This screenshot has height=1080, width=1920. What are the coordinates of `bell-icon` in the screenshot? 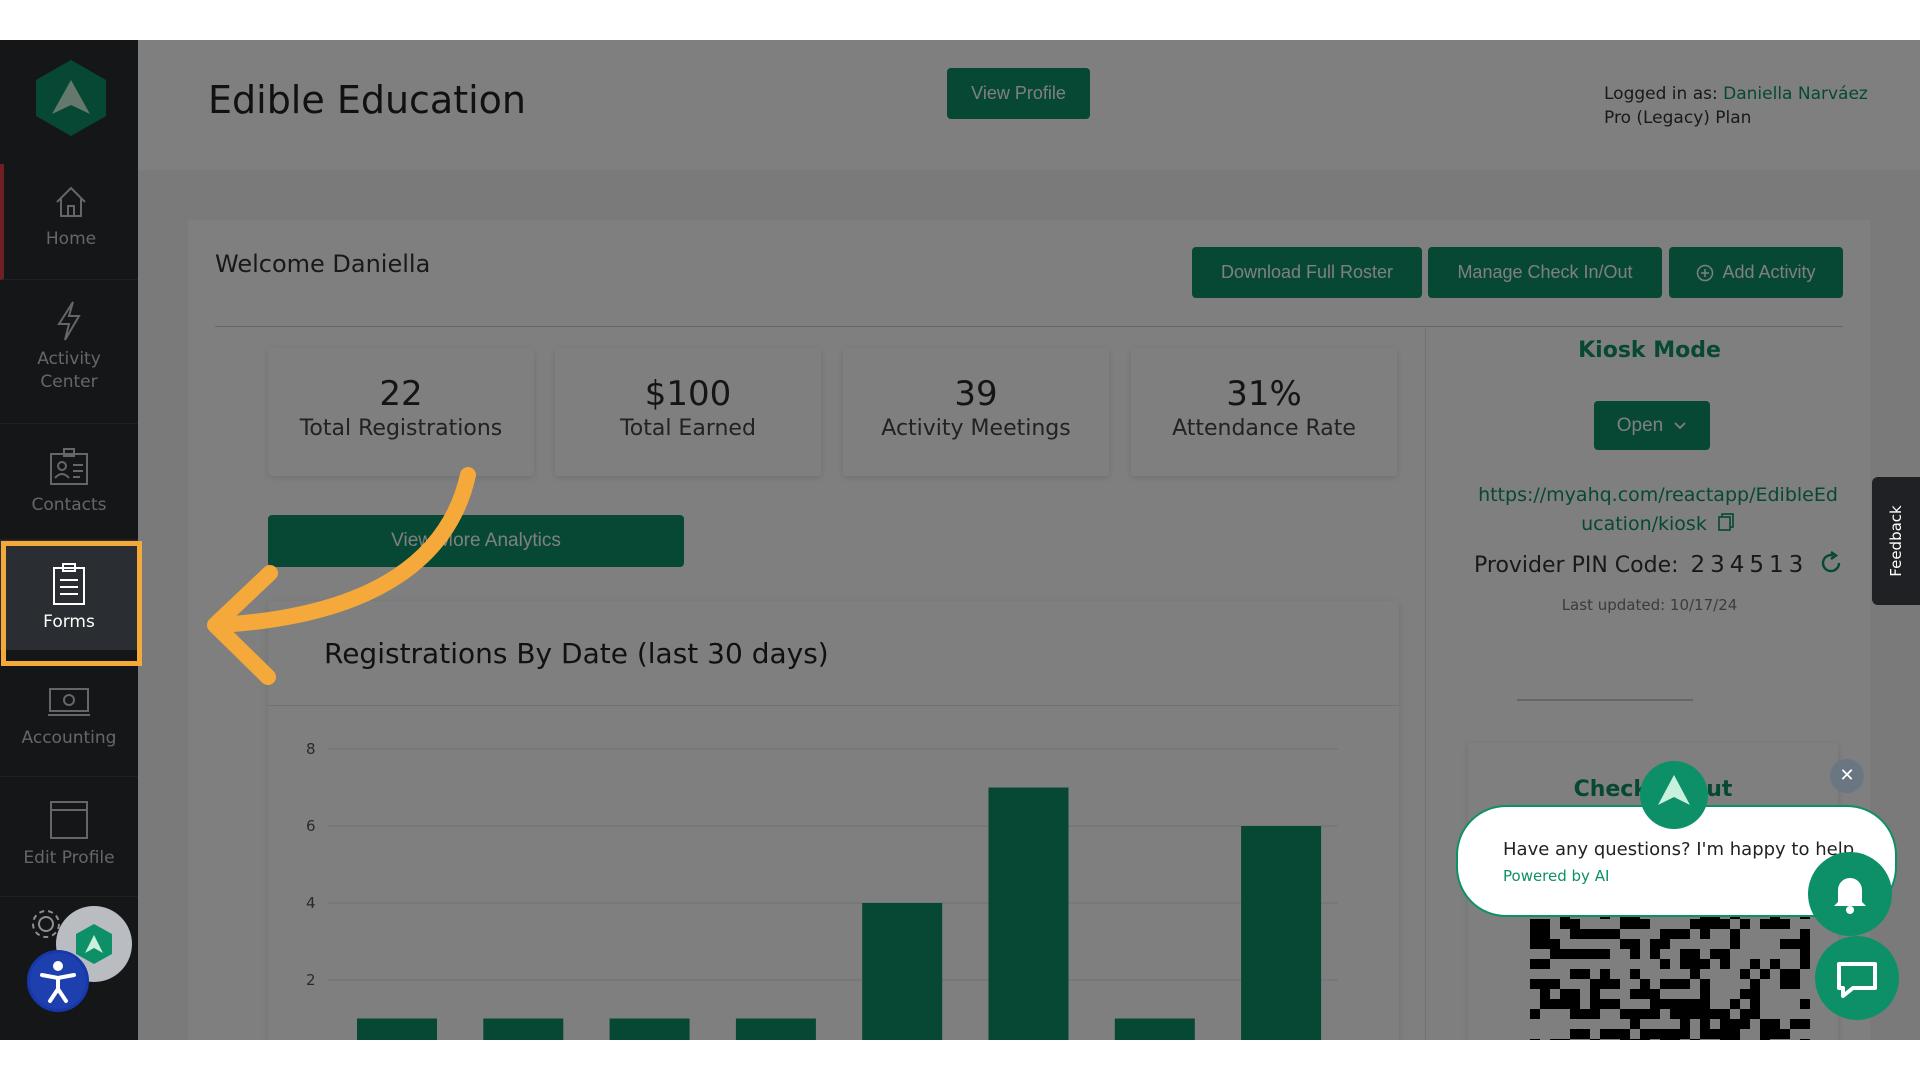 It's located at (1850, 896).